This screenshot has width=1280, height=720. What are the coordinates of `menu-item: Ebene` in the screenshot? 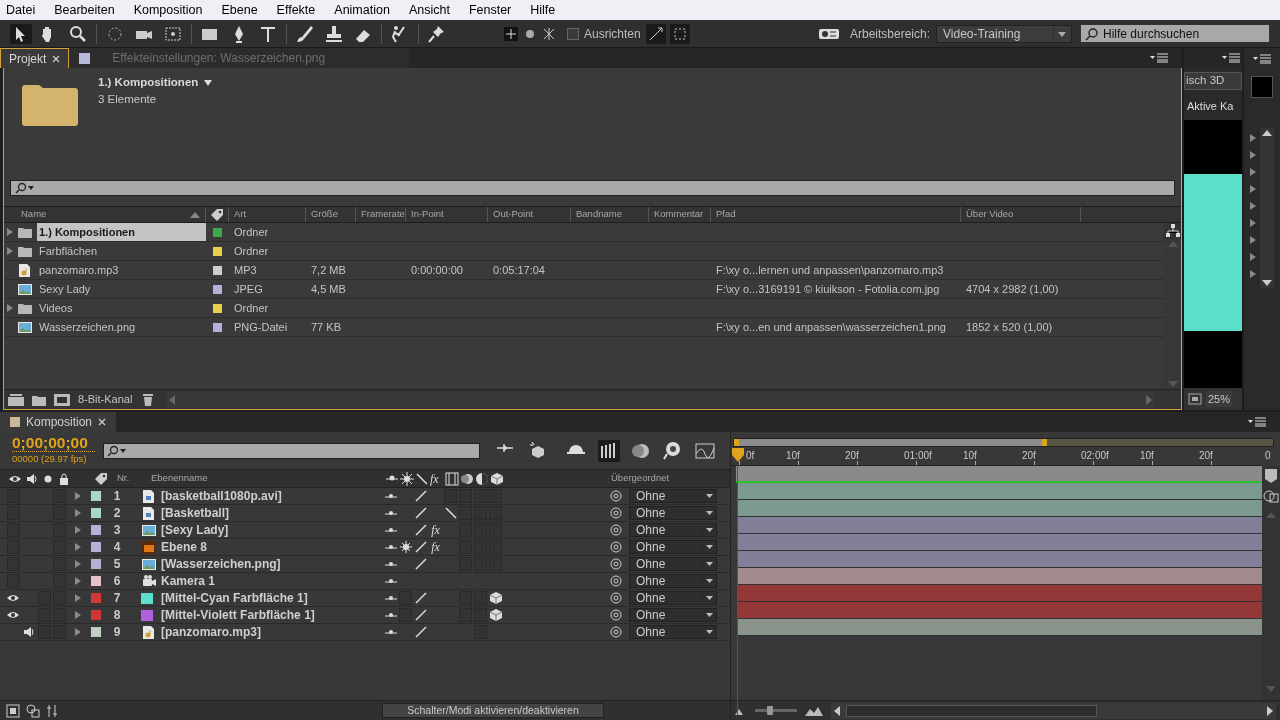 It's located at (239, 10).